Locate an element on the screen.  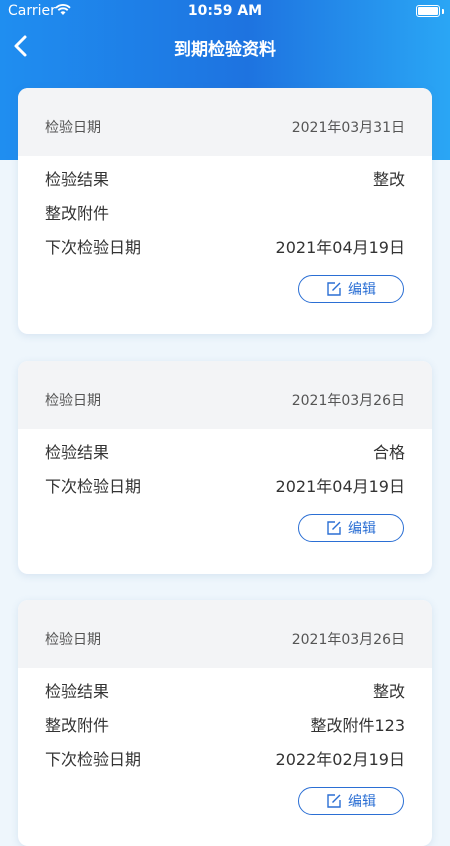
page-title: 到期检验资料 is located at coordinates (225, 50).